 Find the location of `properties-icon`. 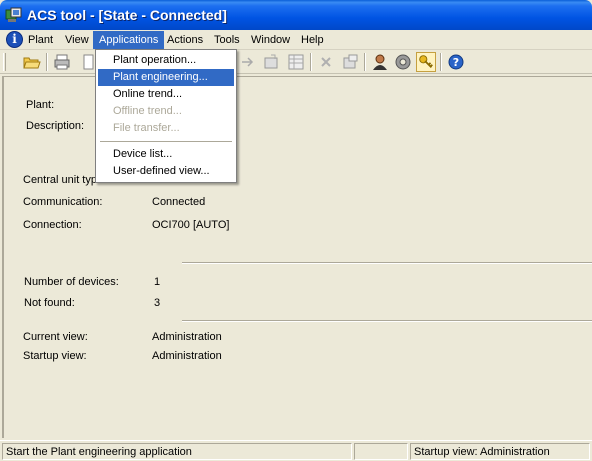

properties-icon is located at coordinates (350, 62).